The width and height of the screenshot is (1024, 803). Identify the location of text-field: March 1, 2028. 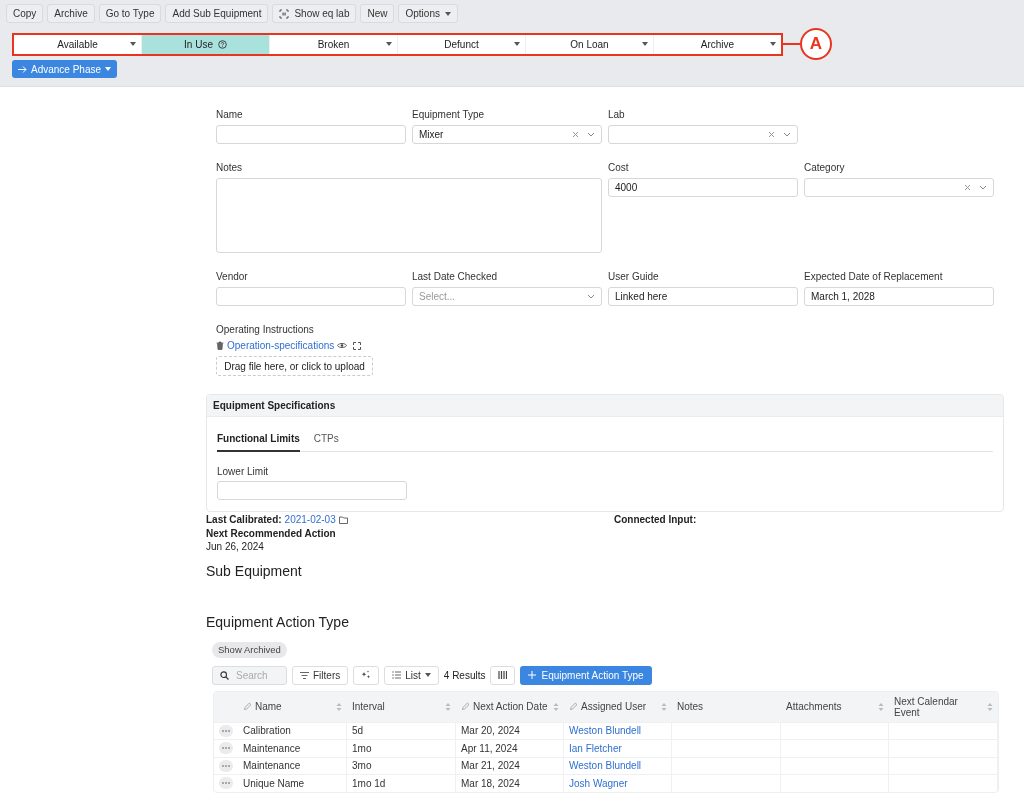
(899, 296).